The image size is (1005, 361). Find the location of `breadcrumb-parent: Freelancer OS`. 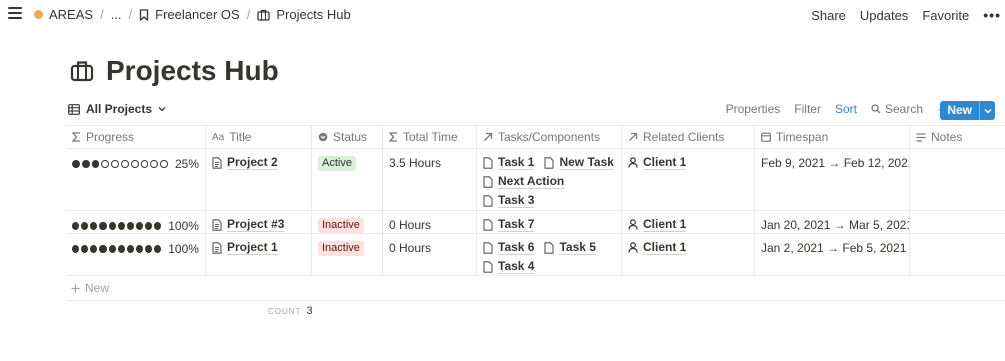

breadcrumb-parent: Freelancer OS is located at coordinates (189, 14).